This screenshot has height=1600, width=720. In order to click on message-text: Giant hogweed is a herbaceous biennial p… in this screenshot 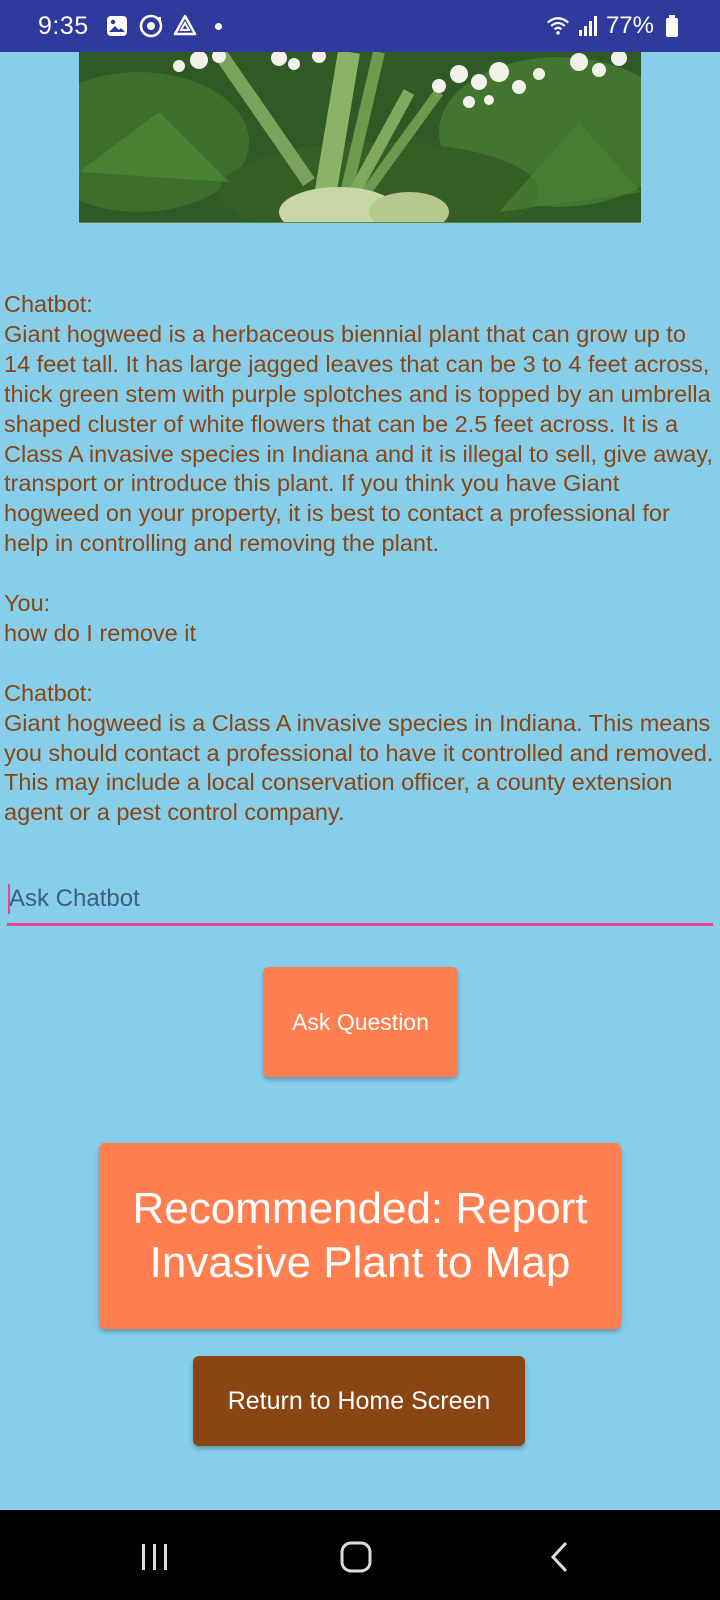, I will do `click(358, 438)`.